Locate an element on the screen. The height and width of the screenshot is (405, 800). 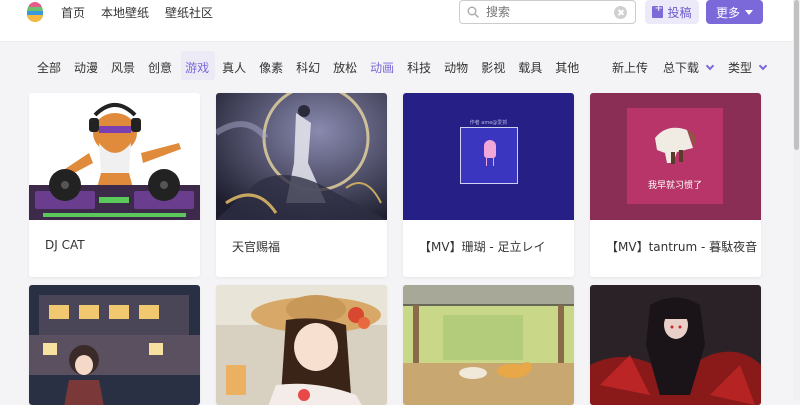
wallpaper-card: DJ CAT is located at coordinates (114, 185).